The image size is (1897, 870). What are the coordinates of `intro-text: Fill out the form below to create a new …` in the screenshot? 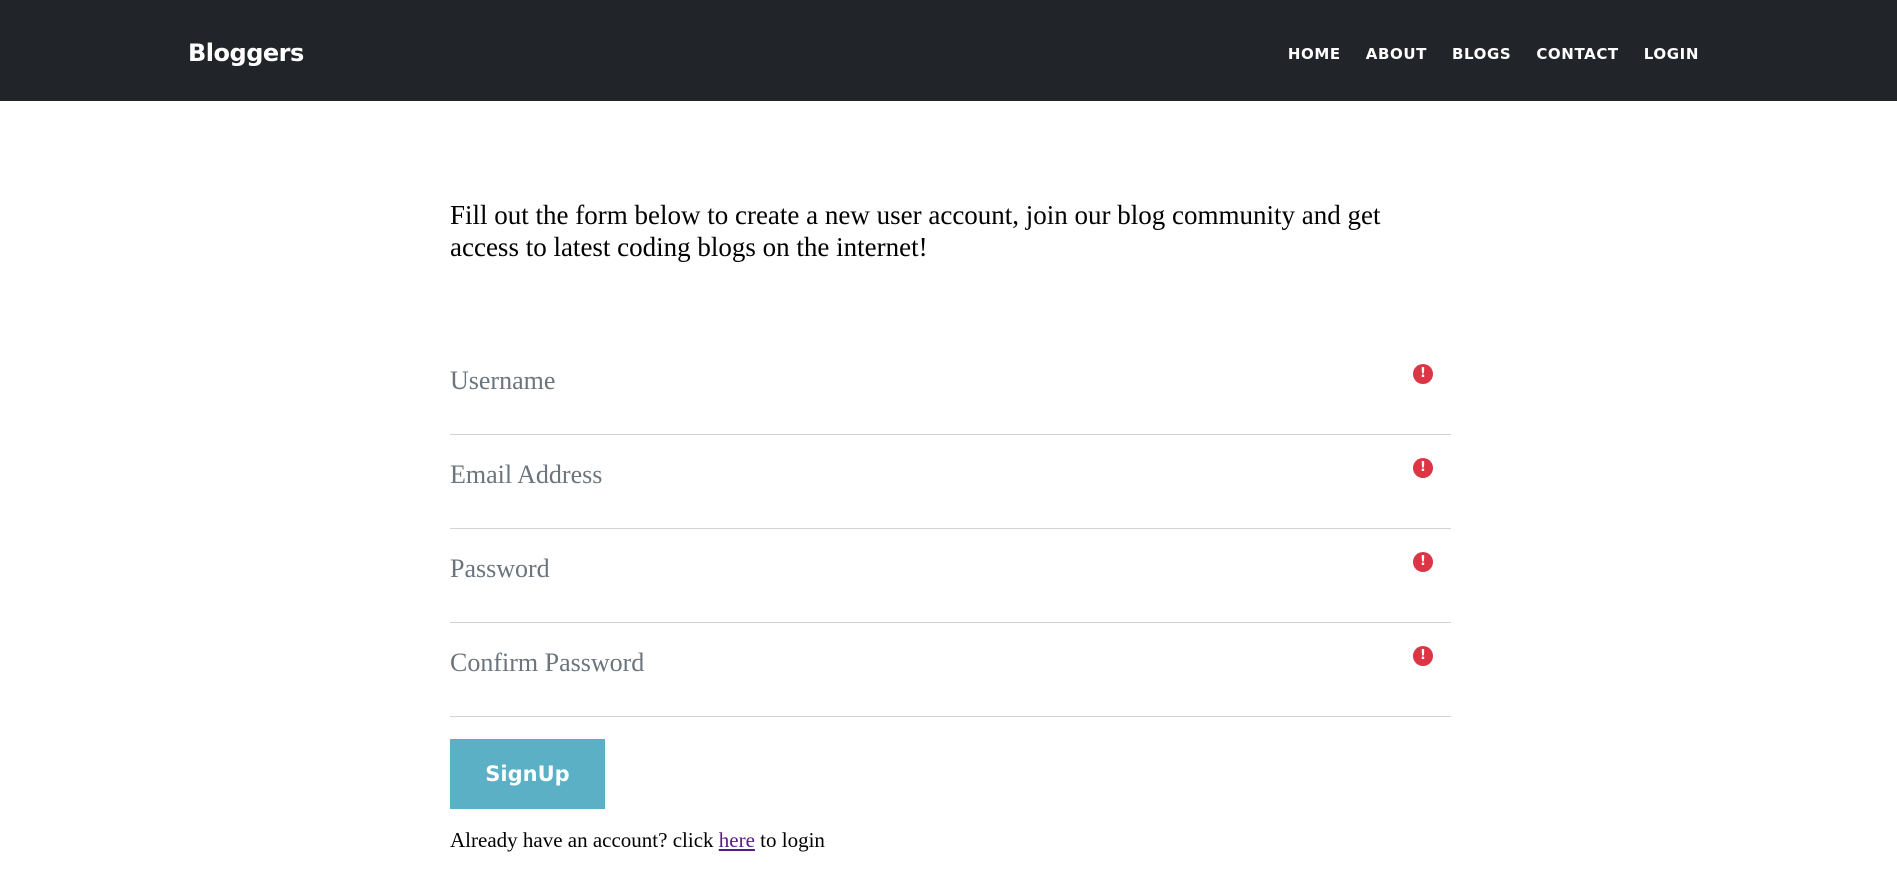 It's located at (915, 231).